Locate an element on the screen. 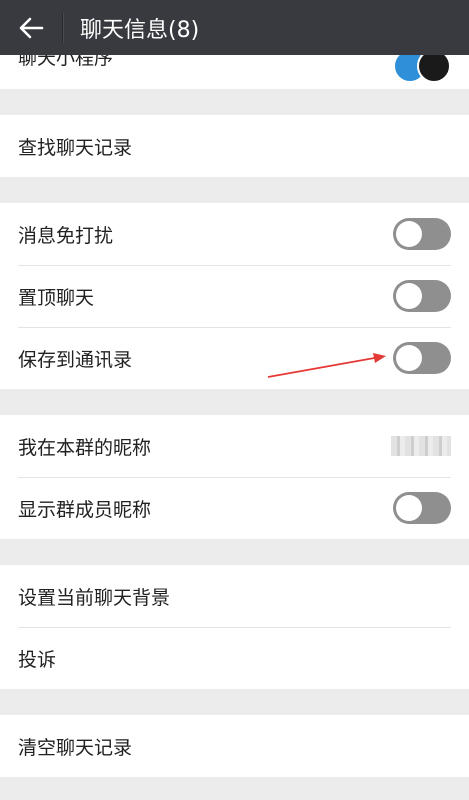 The image size is (469, 800). page-title: 聊天信息(8) is located at coordinates (140, 30).